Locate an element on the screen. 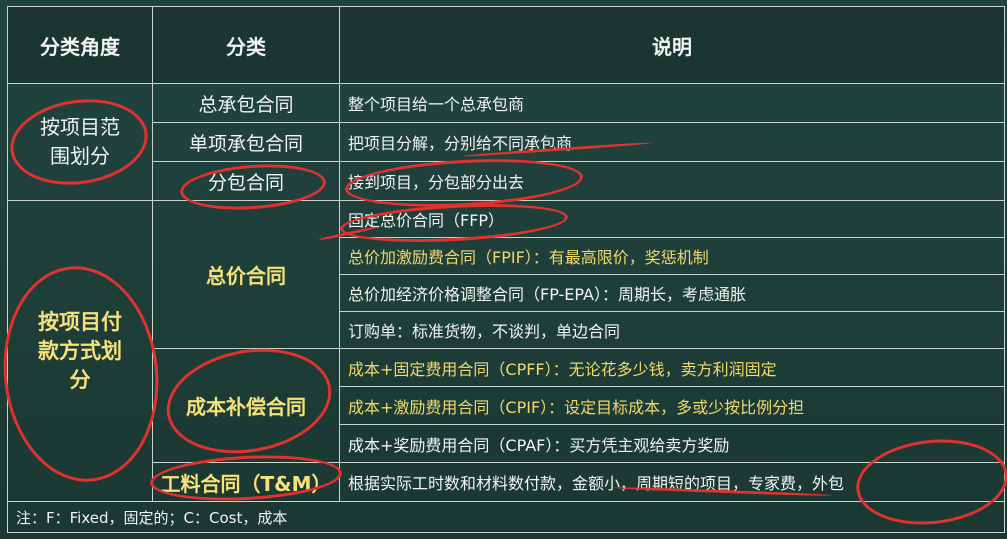 Image resolution: width=1007 pixels, height=539 pixels. header-angle: 分类角度 is located at coordinates (80, 45).